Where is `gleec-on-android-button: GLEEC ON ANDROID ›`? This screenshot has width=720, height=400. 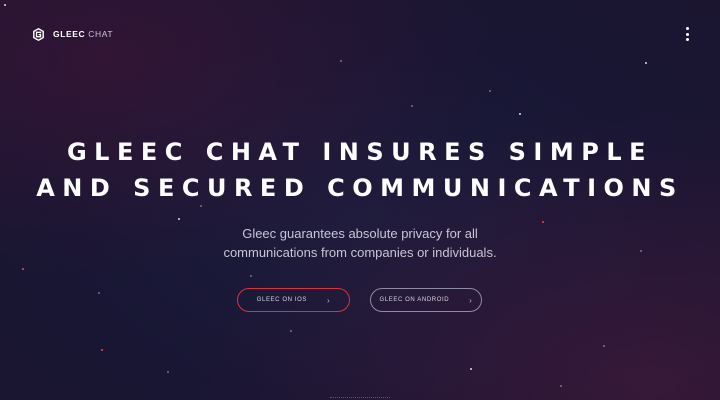 gleec-on-android-button: GLEEC ON ANDROID › is located at coordinates (426, 300).